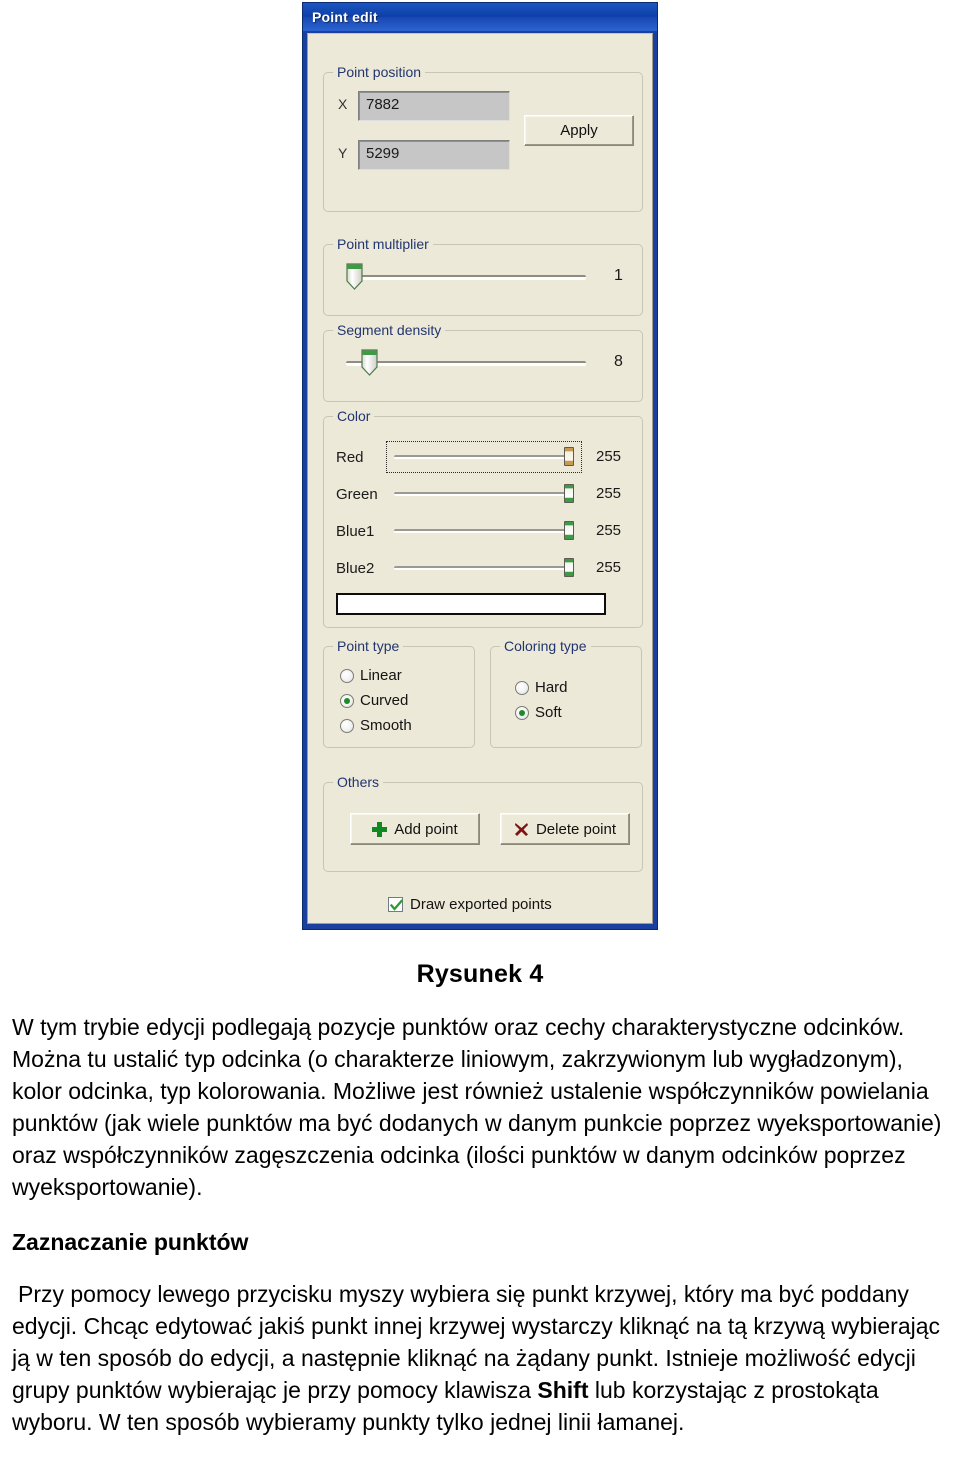 The height and width of the screenshot is (1459, 960). Describe the element at coordinates (576, 829) in the screenshot. I see `delete-point-label: Delete point` at that location.